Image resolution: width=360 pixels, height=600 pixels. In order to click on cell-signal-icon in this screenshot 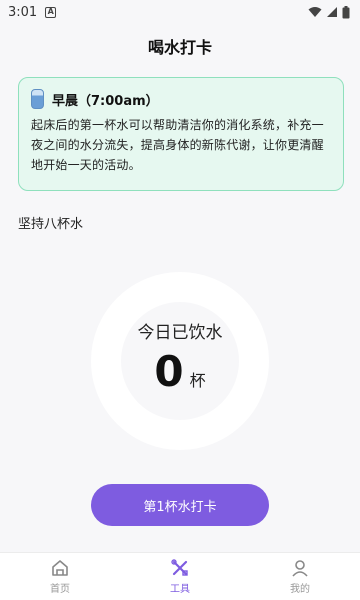, I will do `click(332, 12)`.